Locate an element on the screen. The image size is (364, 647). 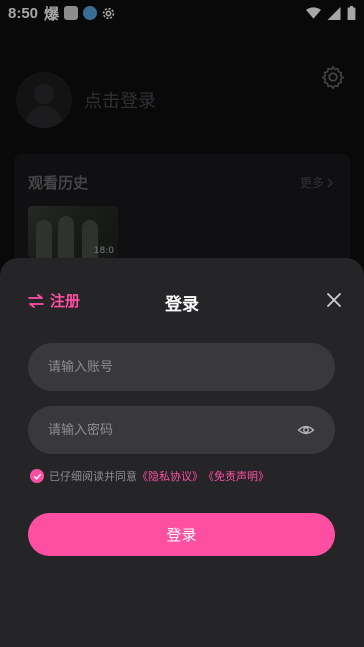
agree-text: 已仔细阅读并同意 is located at coordinates (93, 476).